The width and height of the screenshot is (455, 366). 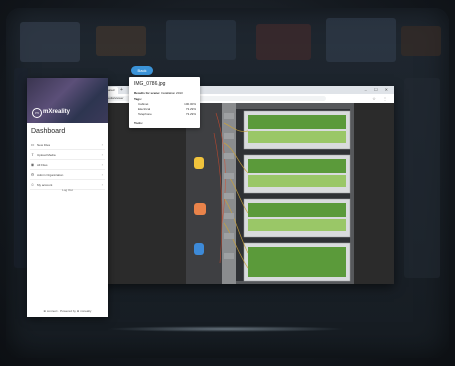 I want to click on tag-row: Cabinet 100.00%, so click(x=167, y=104).